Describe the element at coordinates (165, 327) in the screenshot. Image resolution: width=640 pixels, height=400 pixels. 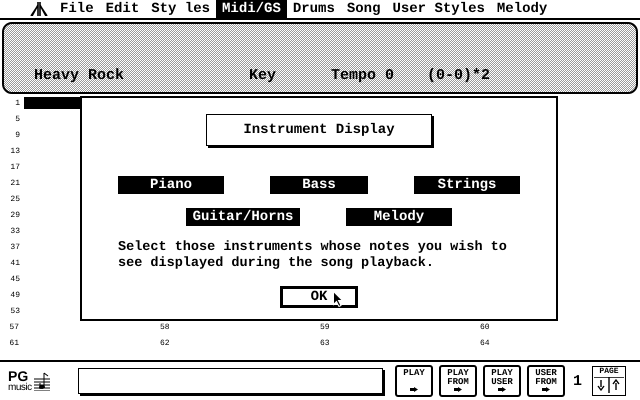
I see `bar-number: 58` at that location.